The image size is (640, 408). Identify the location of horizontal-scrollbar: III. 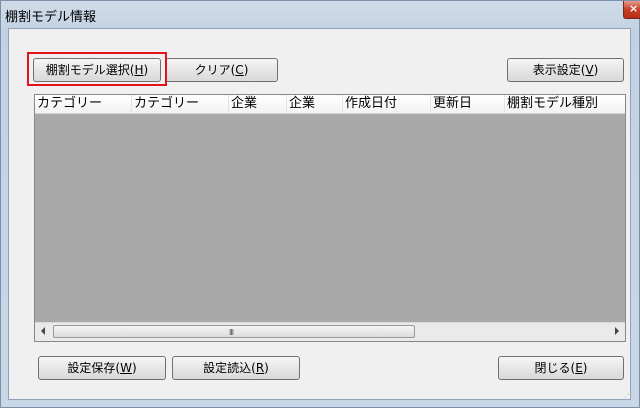
(330, 331).